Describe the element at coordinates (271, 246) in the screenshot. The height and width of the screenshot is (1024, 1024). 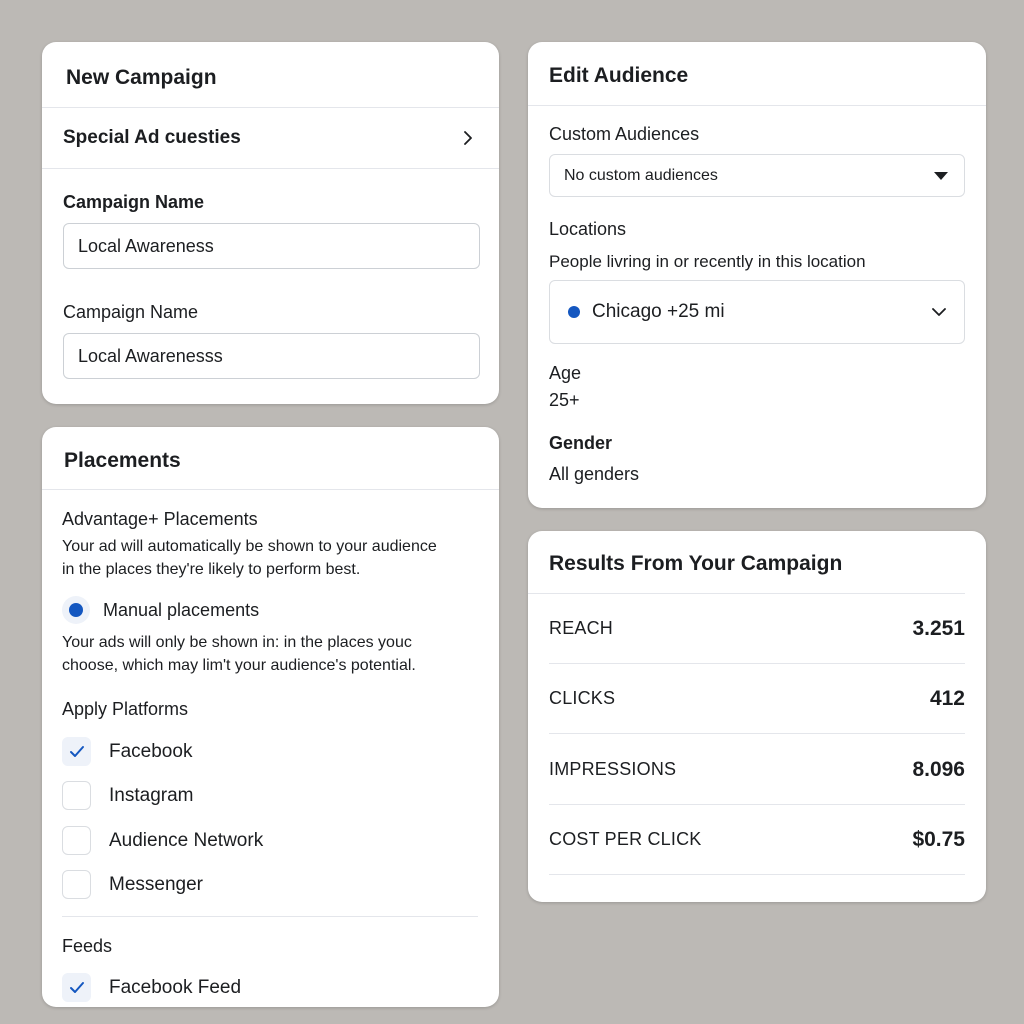
I see `campaign-name-input: Local Awareness` at that location.